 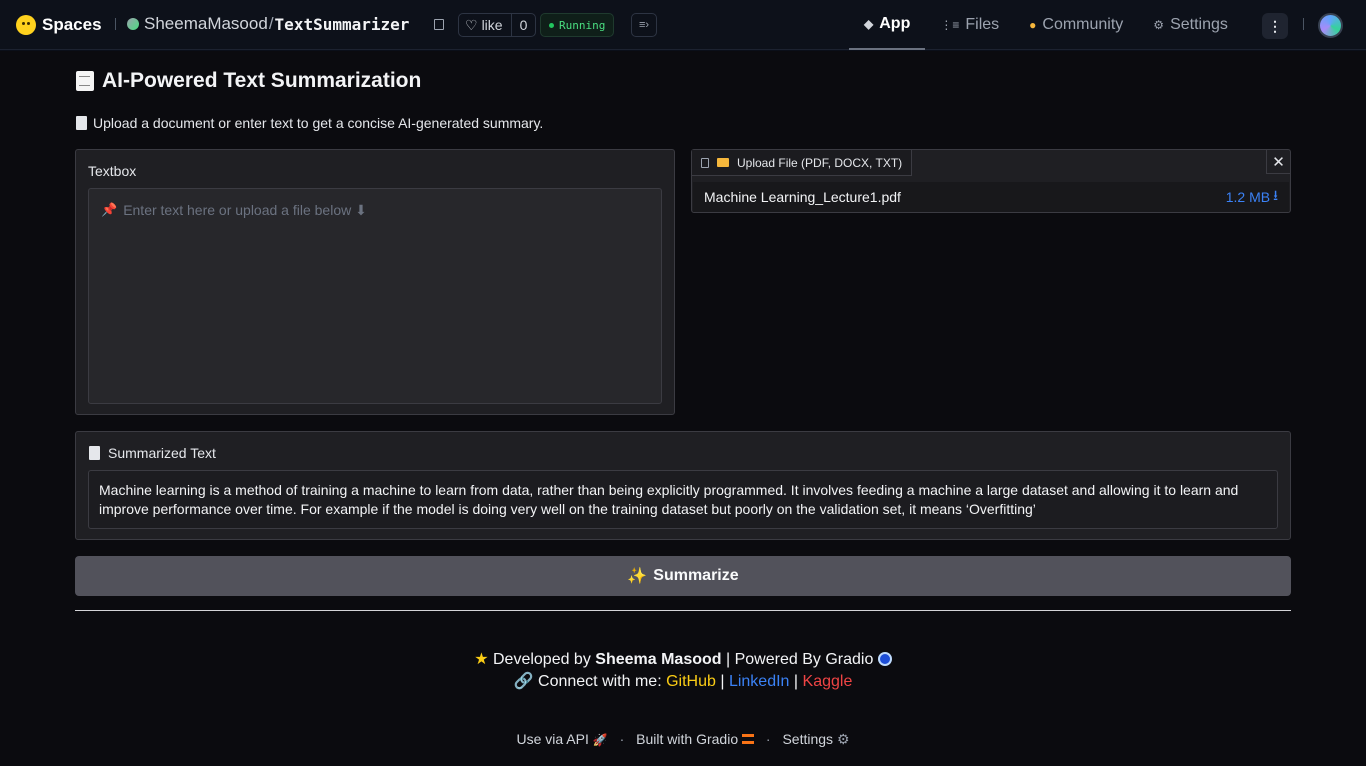 I want to click on uploaded-file-row: Machine Learning_Lecture1.pdf 1.2 MB ⭳, so click(x=991, y=197).